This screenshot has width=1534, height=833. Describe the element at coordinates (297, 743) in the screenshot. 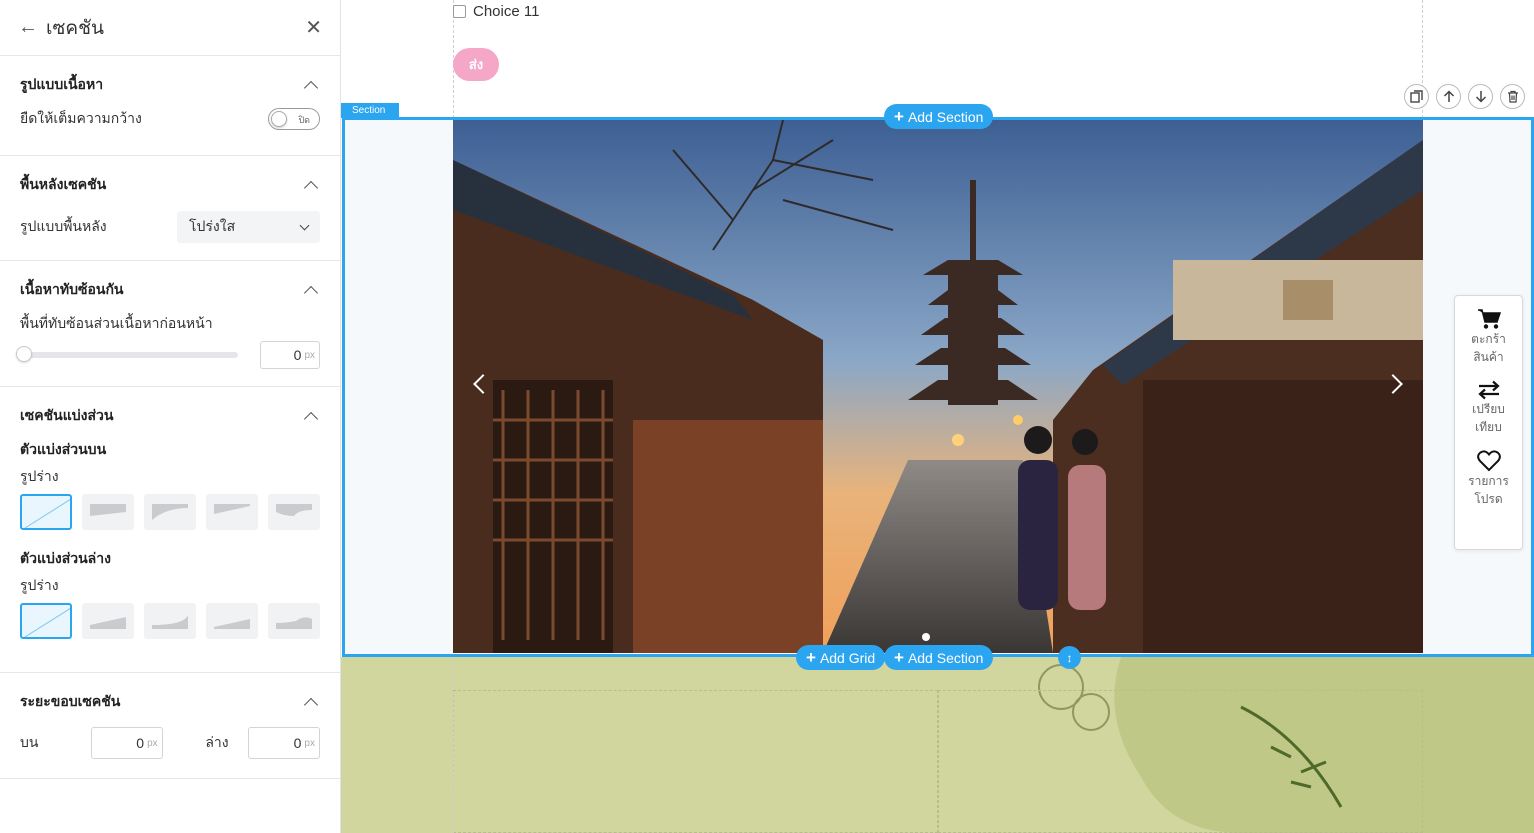

I see `padding-bottom-value: 0` at that location.